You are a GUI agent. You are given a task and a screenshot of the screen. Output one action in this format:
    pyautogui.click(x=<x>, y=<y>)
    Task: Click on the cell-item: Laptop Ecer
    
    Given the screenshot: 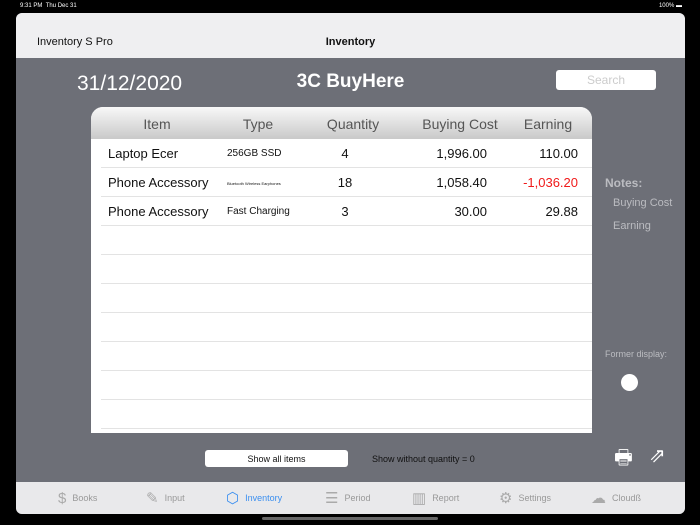 What is the action you would take?
    pyautogui.click(x=143, y=153)
    